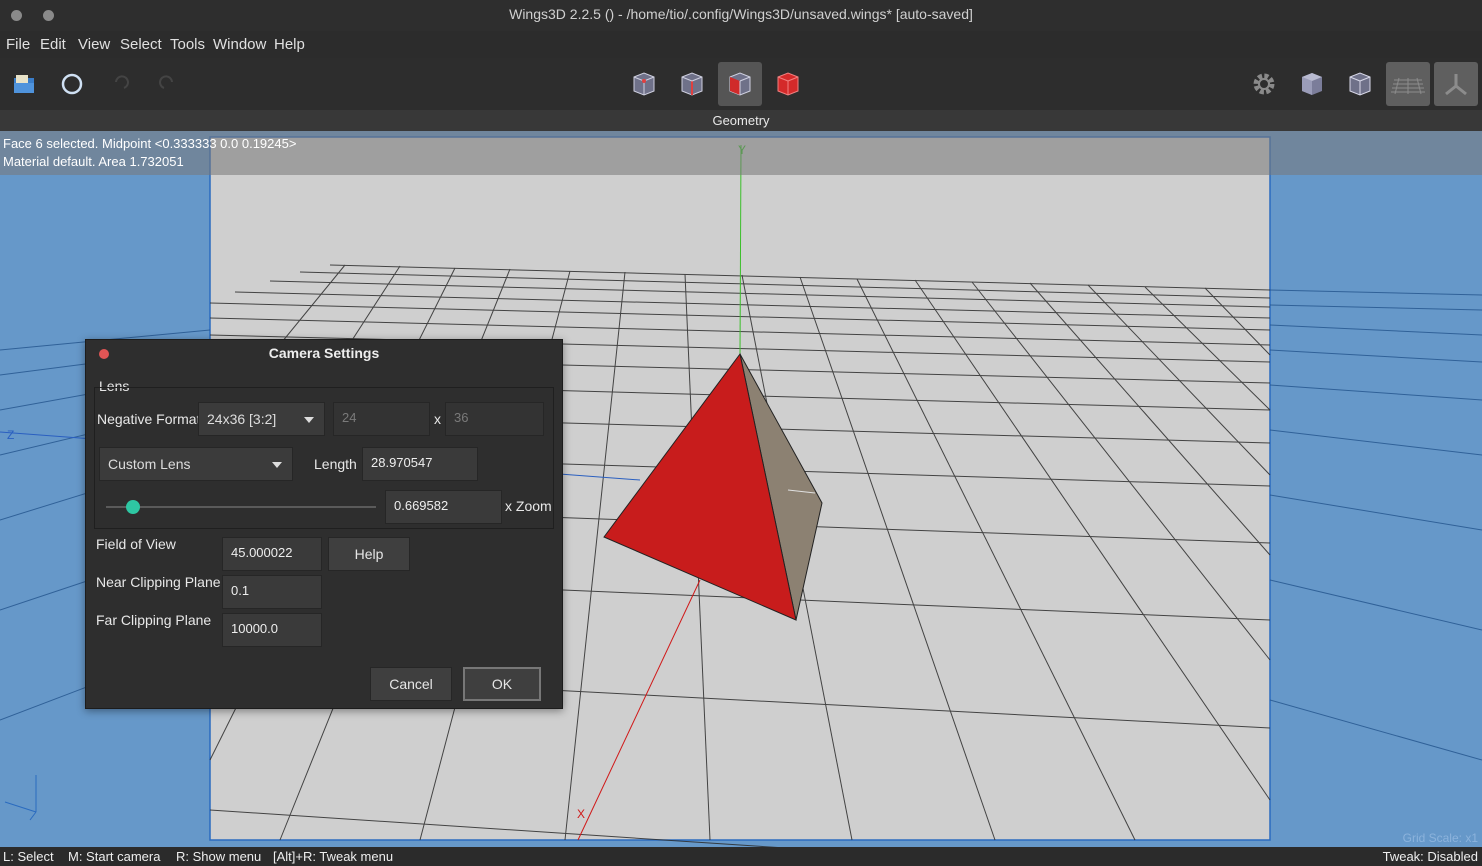  What do you see at coordinates (141, 44) in the screenshot?
I see `menu-select: Select` at bounding box center [141, 44].